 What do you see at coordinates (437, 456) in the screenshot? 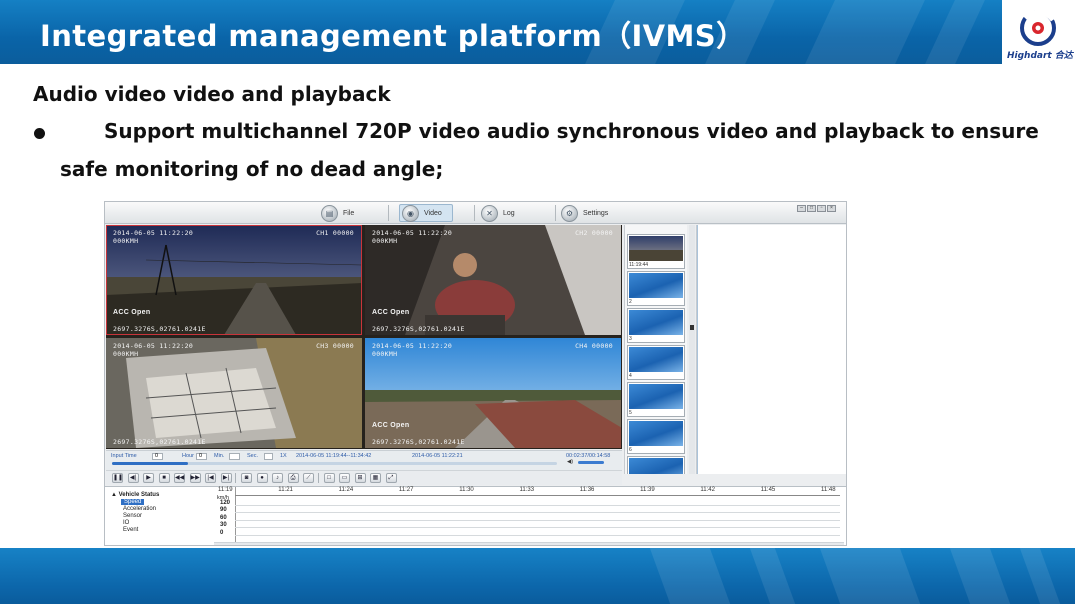
I see `current-time: 2014-06-05 11:22:21` at bounding box center [437, 456].